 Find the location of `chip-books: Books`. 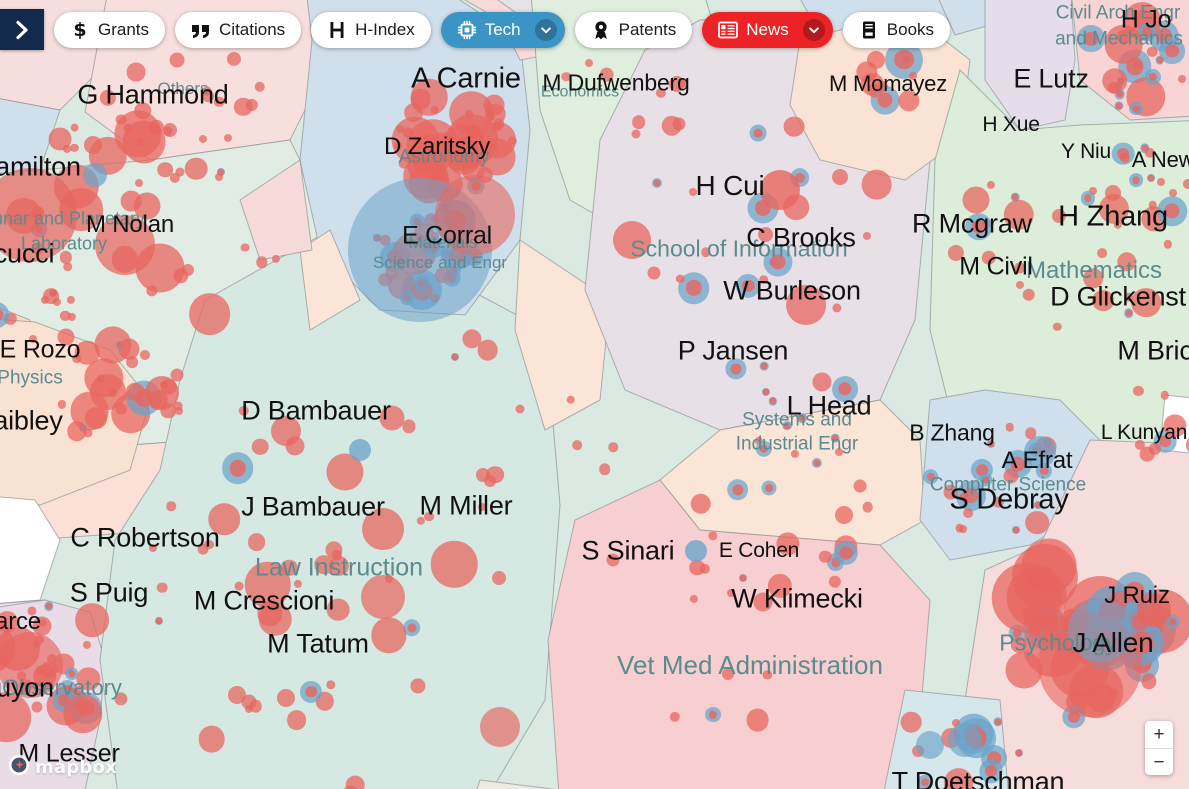

chip-books: Books is located at coordinates (896, 29).